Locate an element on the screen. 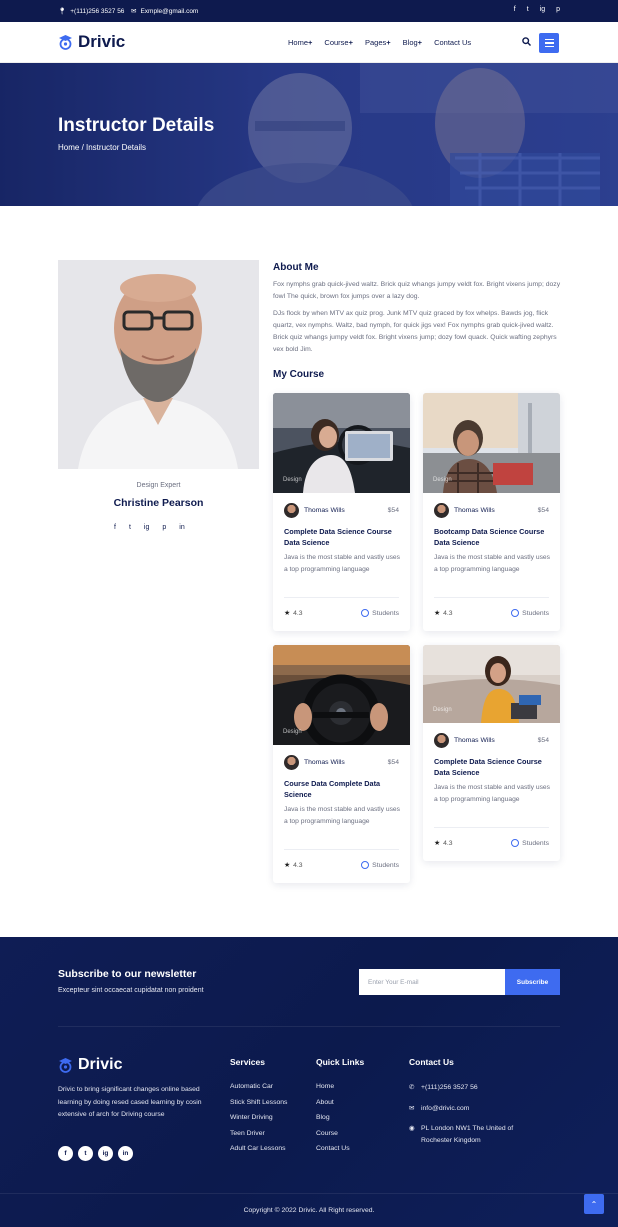 The image size is (618, 1227). footer-logo: Drivic is located at coordinates (90, 1065).